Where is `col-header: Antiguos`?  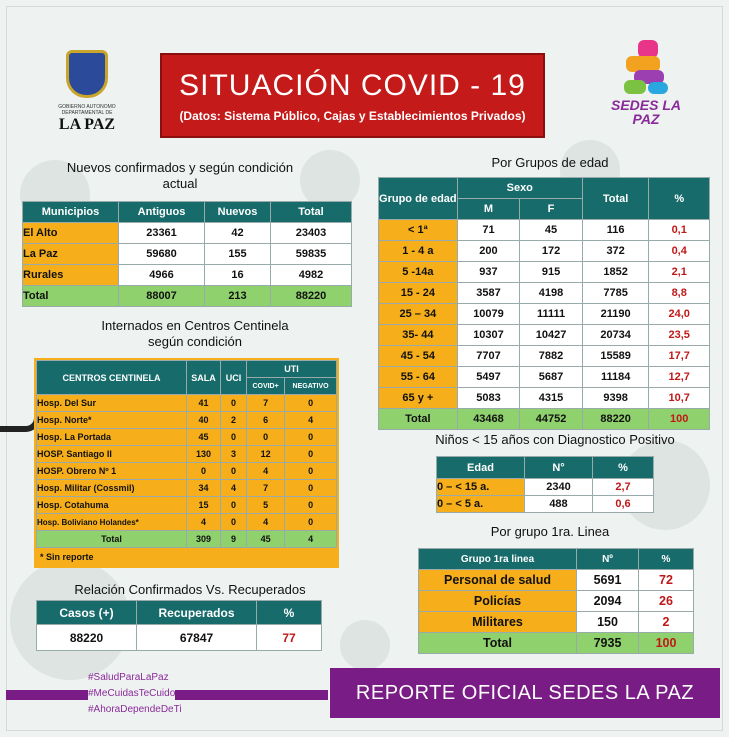 col-header: Antiguos is located at coordinates (161, 212).